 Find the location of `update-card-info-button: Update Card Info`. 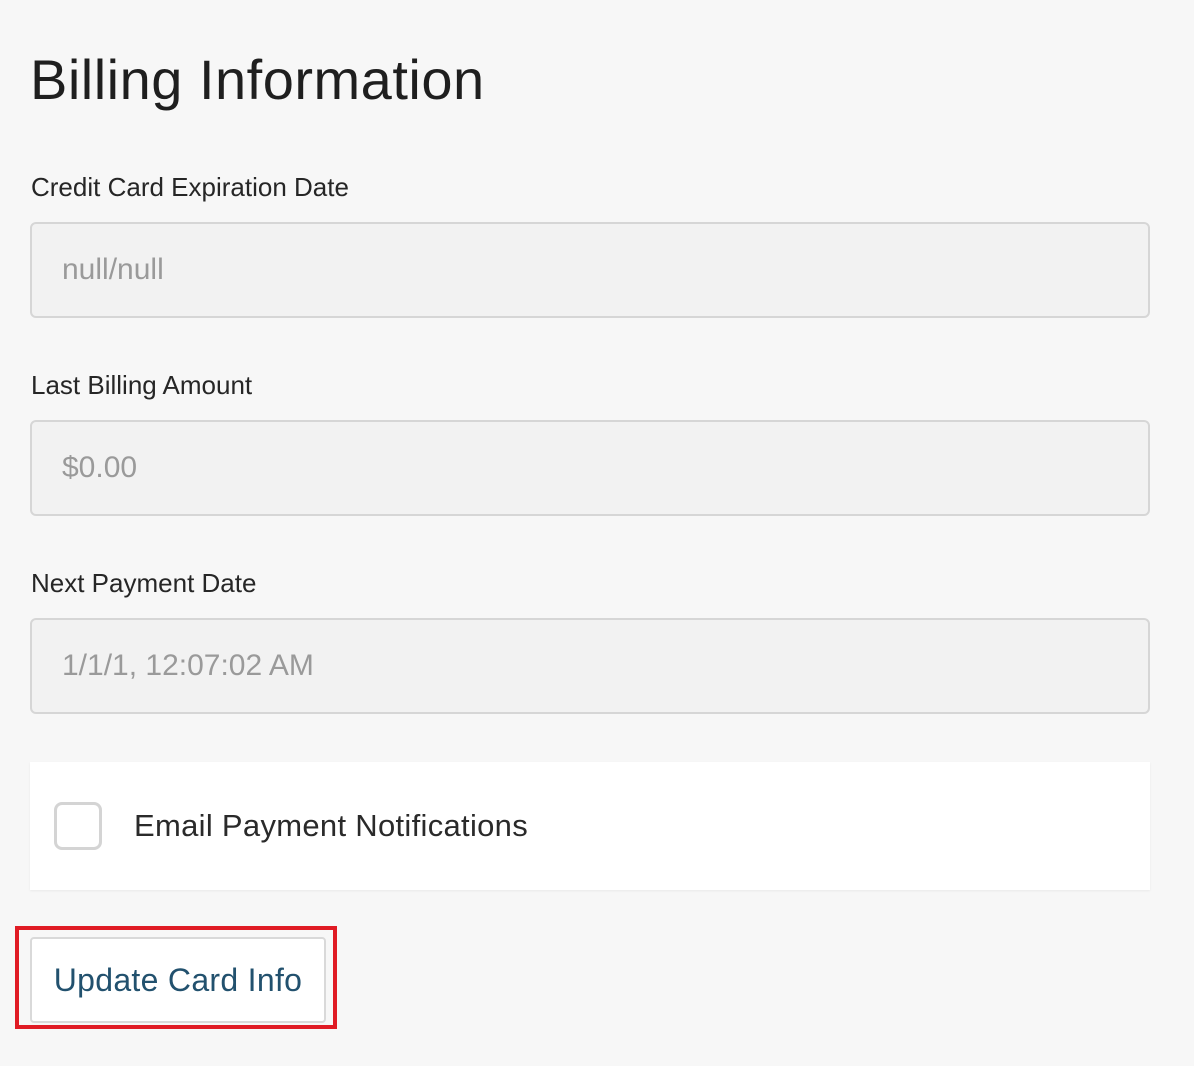

update-card-info-button: Update Card Info is located at coordinates (178, 980).